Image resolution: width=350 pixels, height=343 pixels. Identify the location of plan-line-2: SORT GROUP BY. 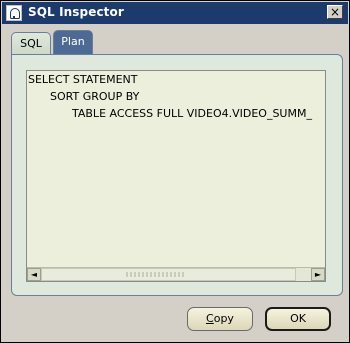
(95, 96).